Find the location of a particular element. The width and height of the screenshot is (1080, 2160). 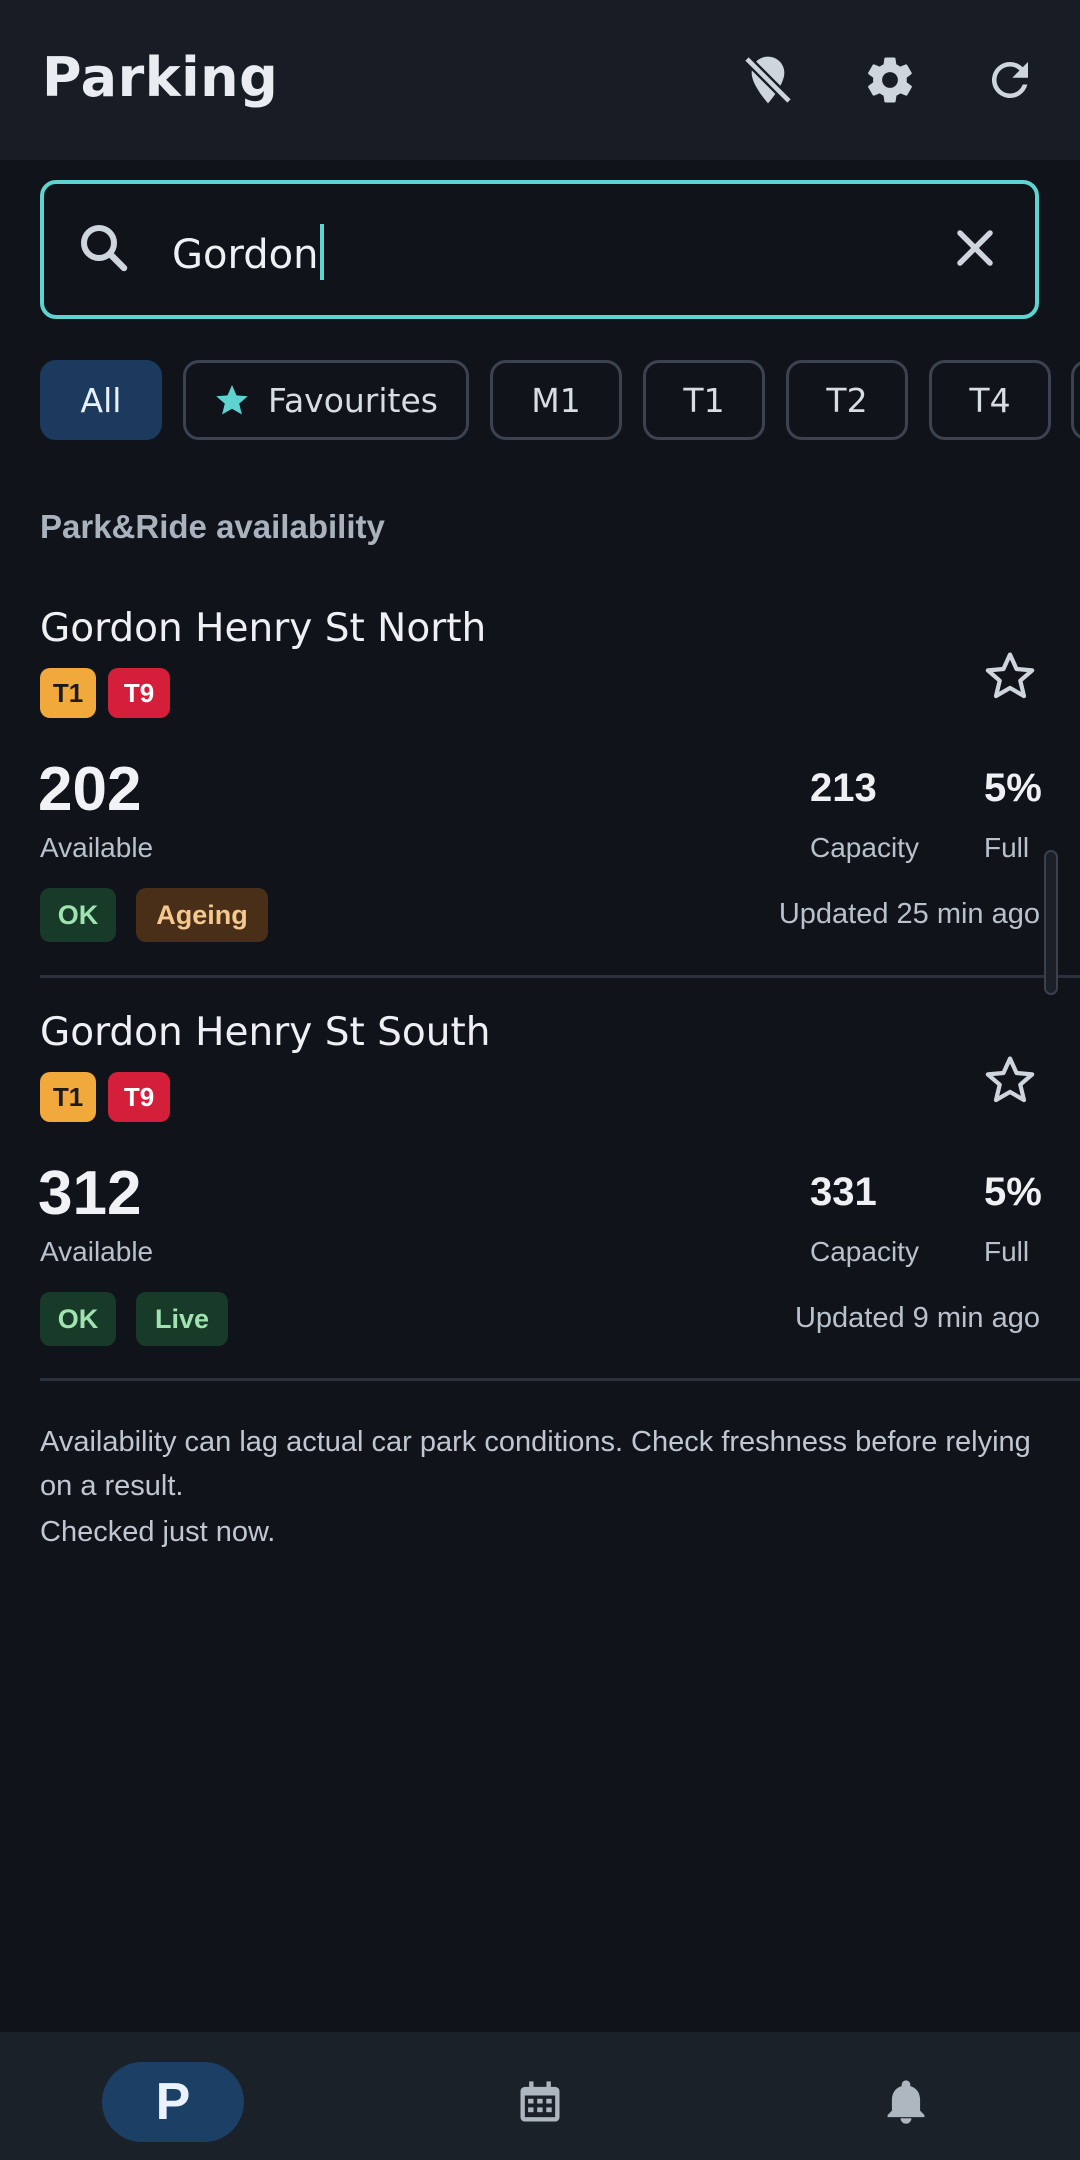

status-badge-live: Live is located at coordinates (182, 1319).